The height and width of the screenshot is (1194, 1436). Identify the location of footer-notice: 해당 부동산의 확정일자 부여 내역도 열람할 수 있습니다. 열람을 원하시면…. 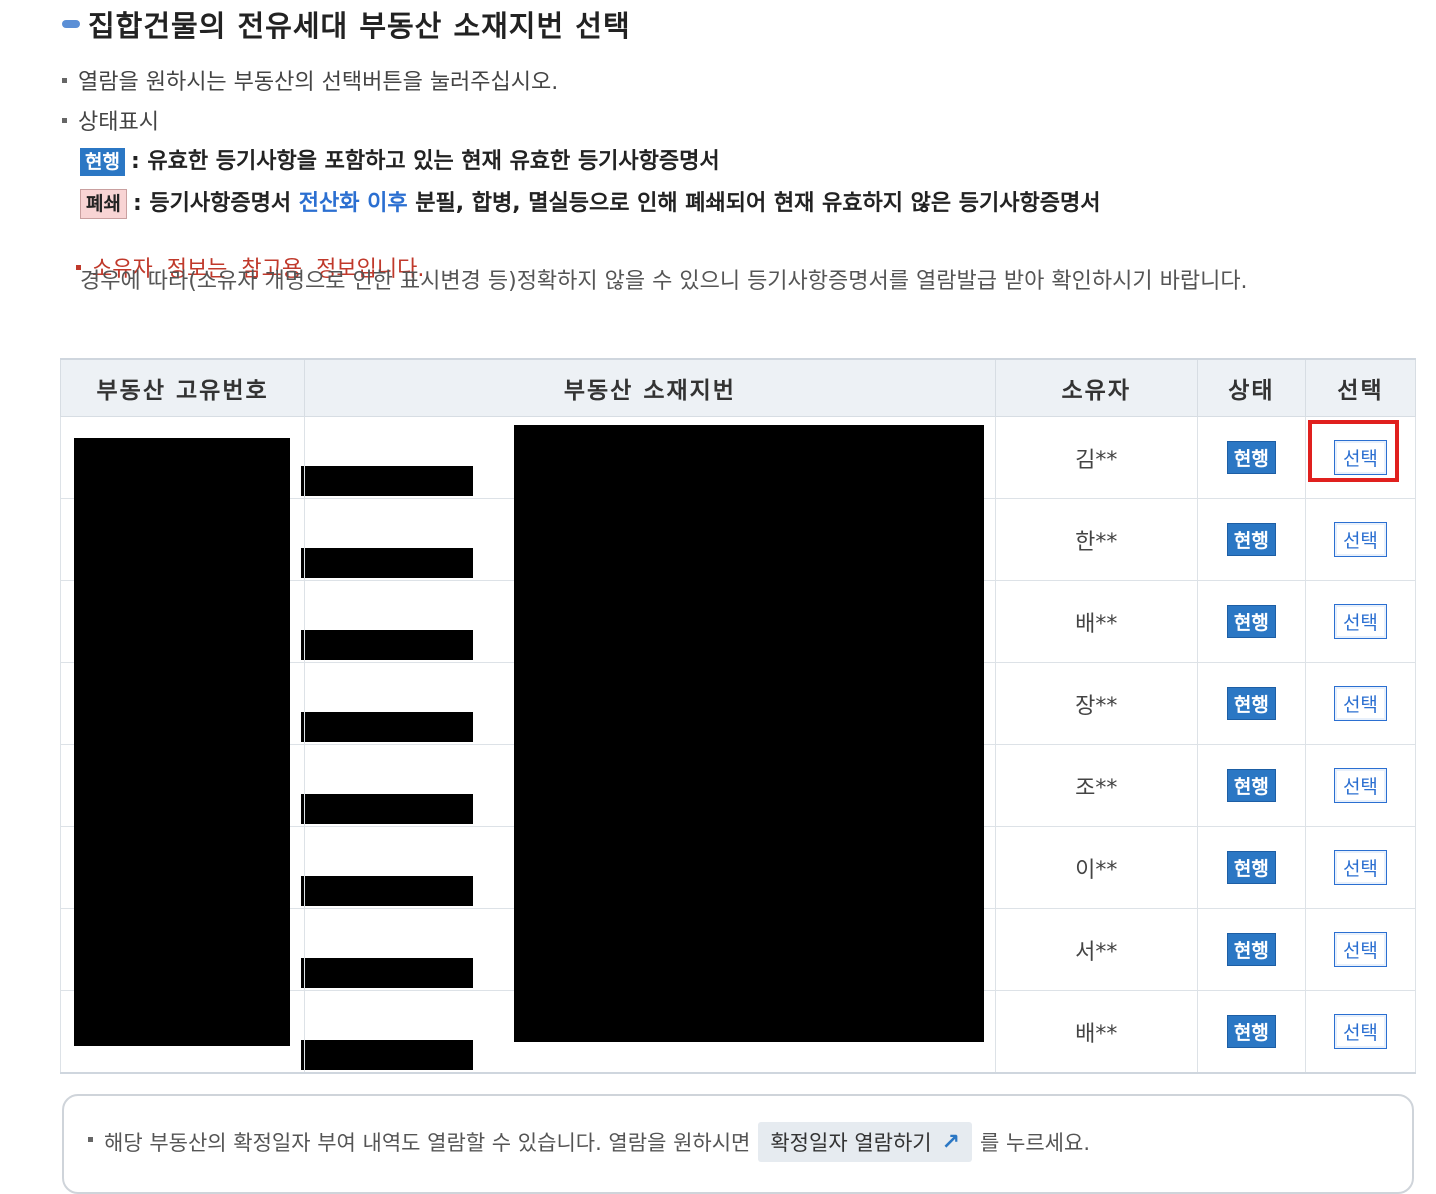
(589, 1142).